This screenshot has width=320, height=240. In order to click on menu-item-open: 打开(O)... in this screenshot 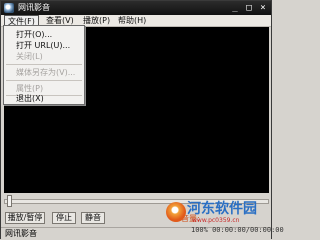, I will do `click(44, 34)`.